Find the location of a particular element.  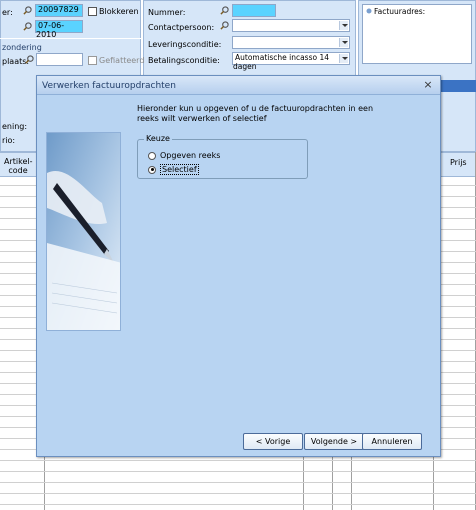

betalingsconditie-label: Betalingsconditie: is located at coordinates (184, 60).